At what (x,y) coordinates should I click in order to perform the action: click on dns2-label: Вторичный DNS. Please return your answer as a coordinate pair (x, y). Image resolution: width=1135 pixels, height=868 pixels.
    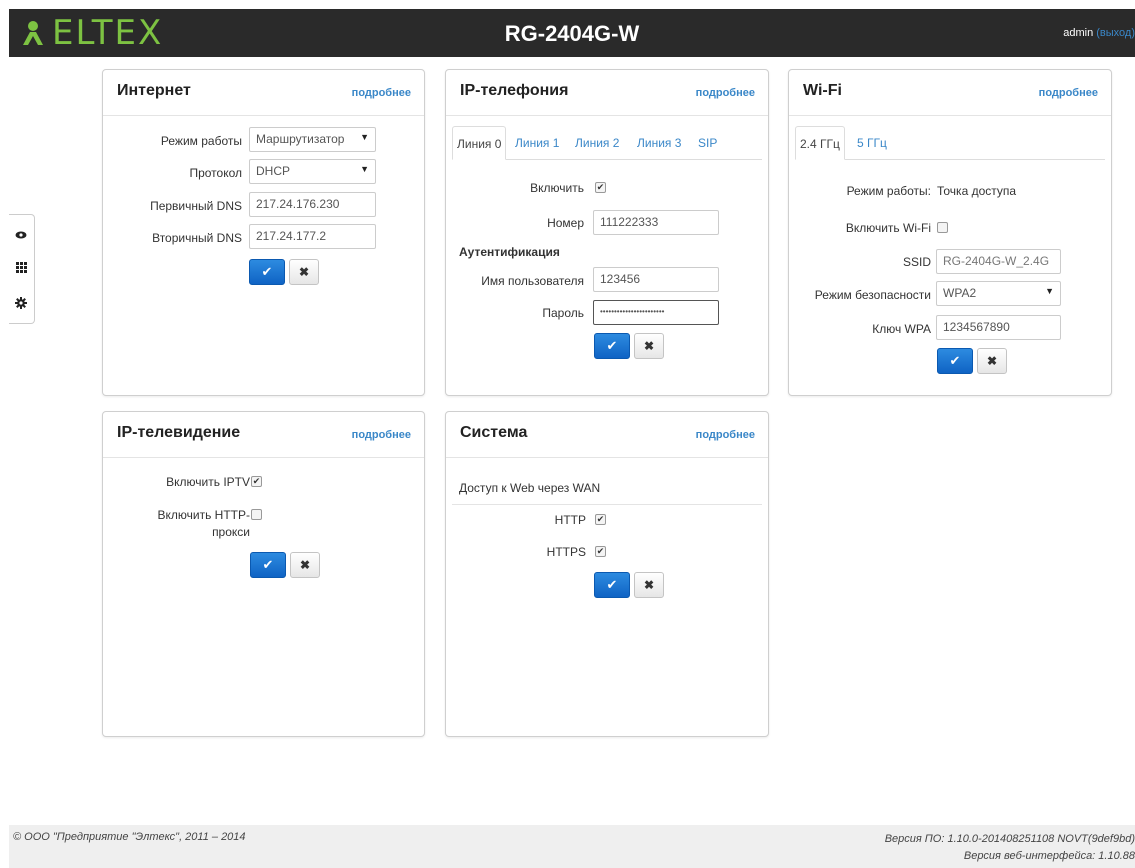
    Looking at the image, I should click on (197, 238).